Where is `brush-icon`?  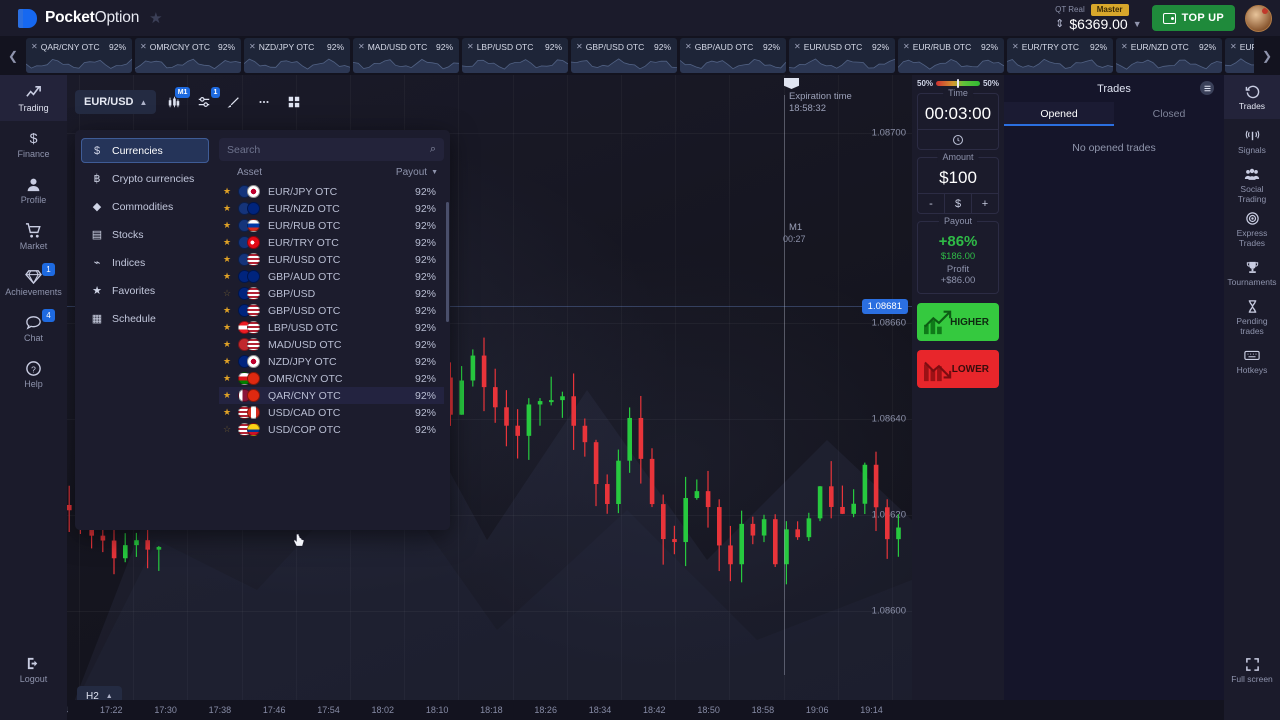
brush-icon is located at coordinates (234, 102).